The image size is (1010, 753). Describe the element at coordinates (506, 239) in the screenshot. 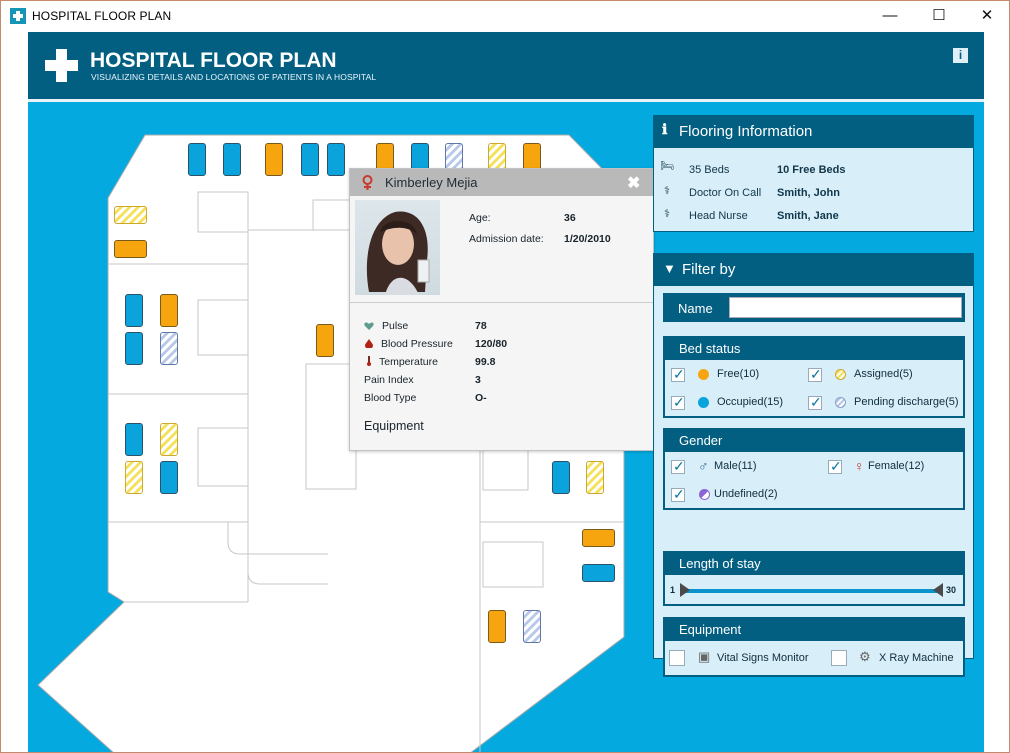

I see `admission-label: Admission date:` at that location.